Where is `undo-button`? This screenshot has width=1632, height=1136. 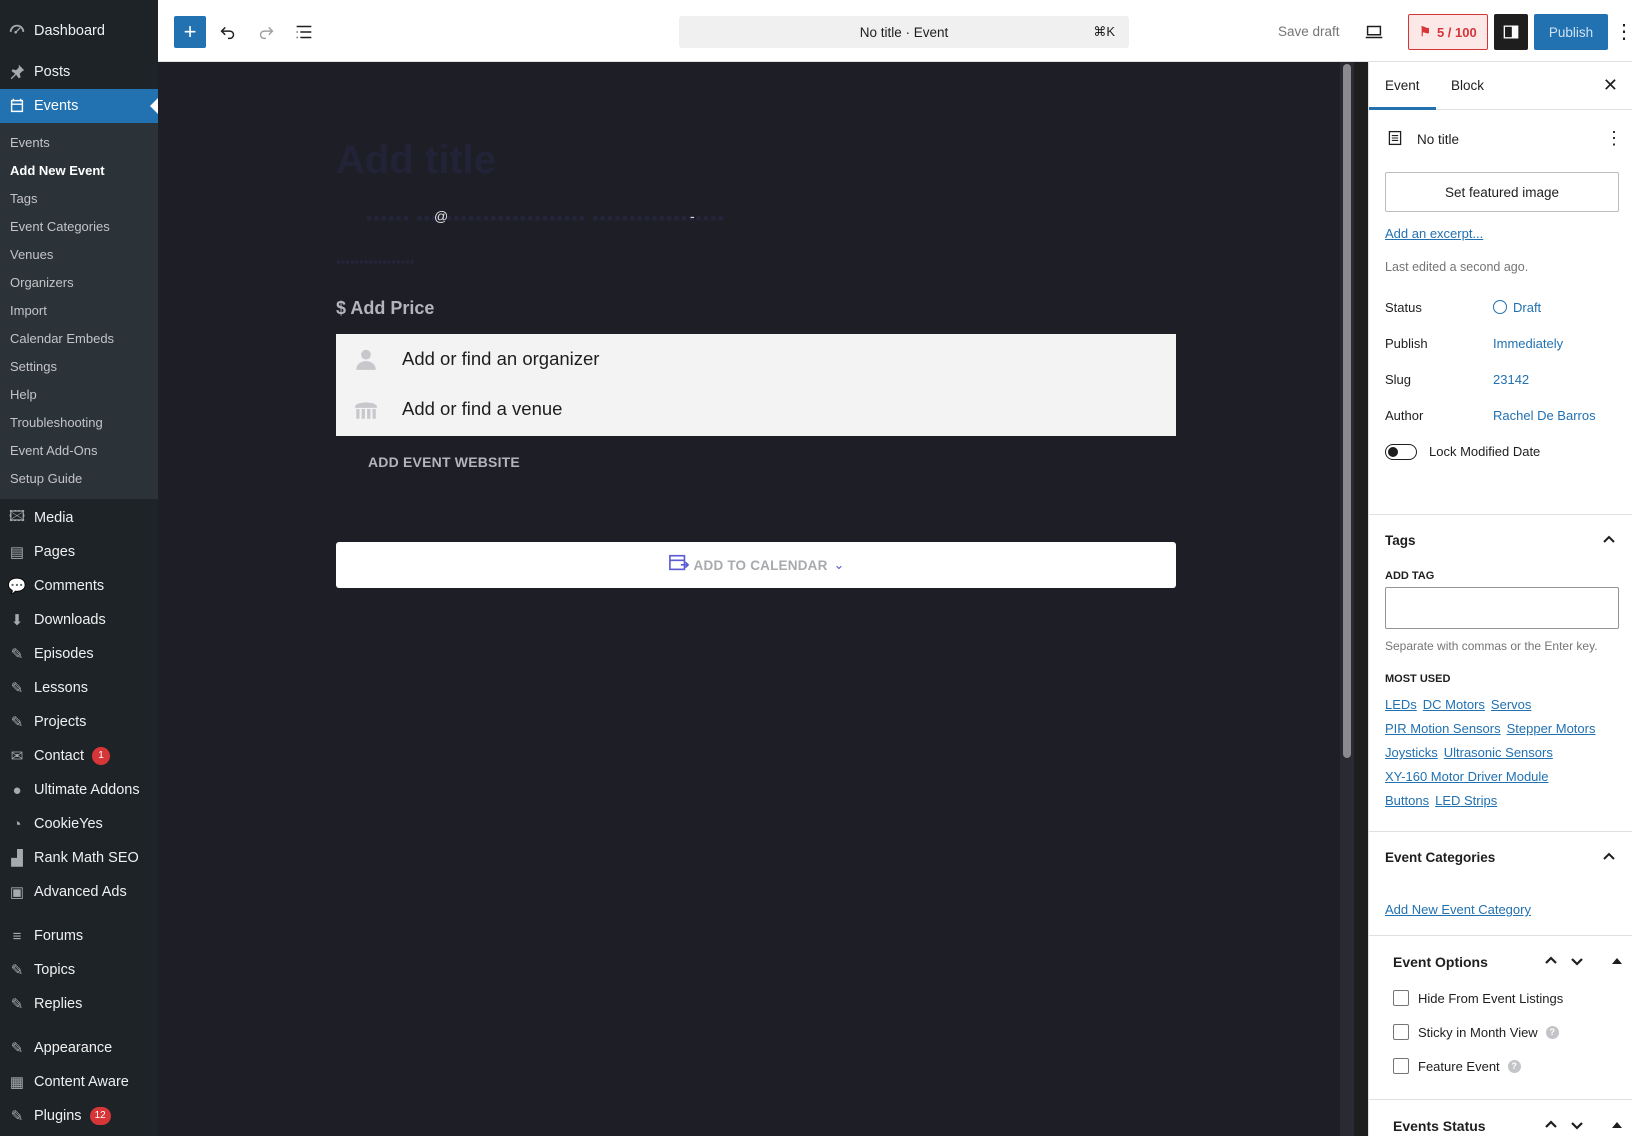
undo-button is located at coordinates (228, 32).